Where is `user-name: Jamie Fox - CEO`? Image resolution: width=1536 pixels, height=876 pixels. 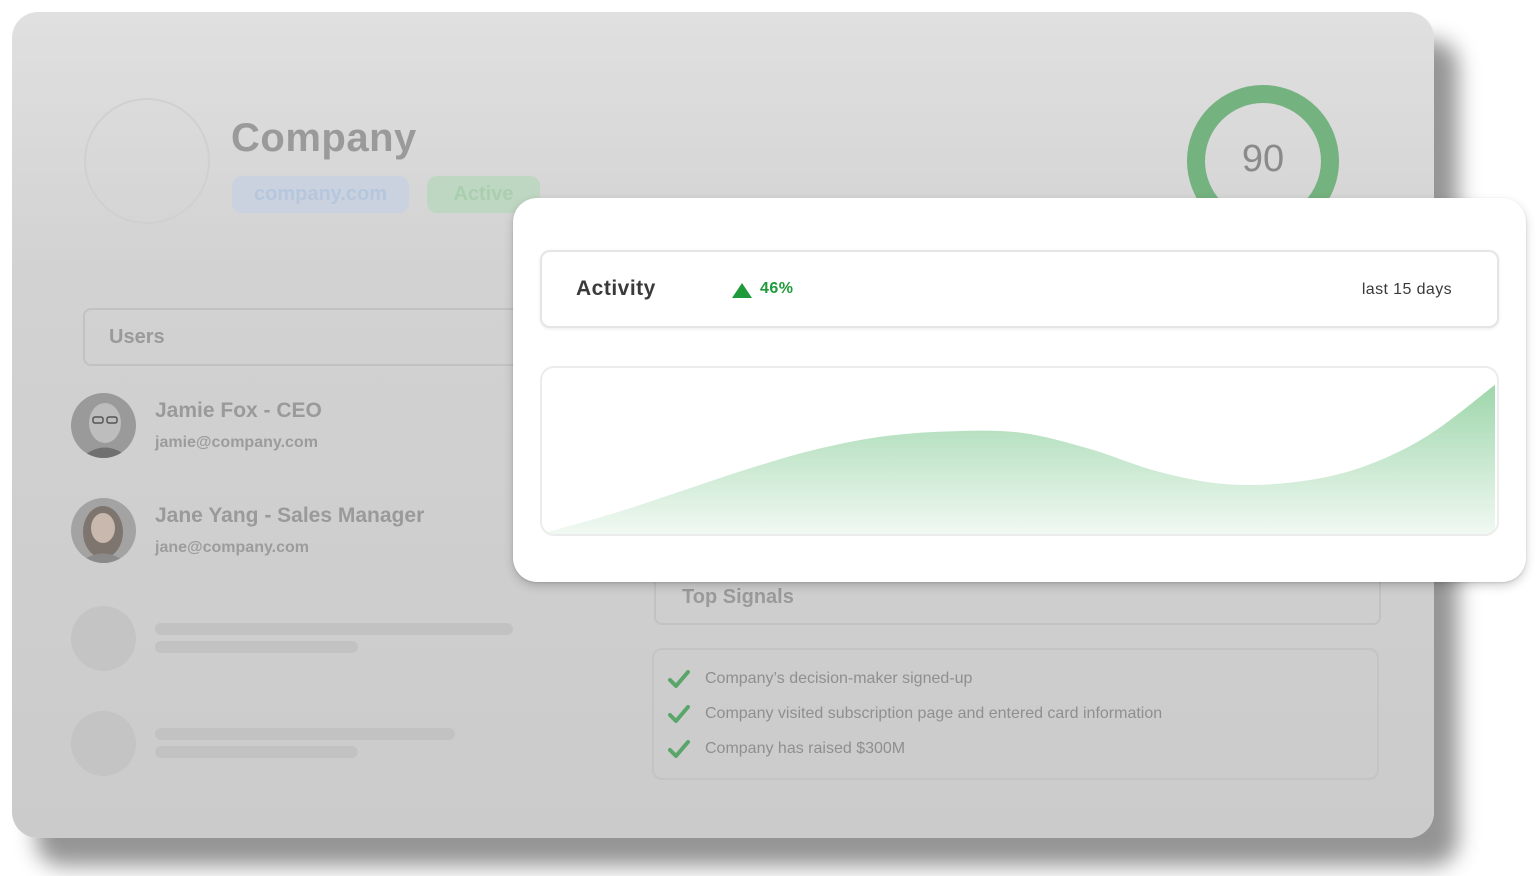
user-name: Jamie Fox - CEO is located at coordinates (238, 411).